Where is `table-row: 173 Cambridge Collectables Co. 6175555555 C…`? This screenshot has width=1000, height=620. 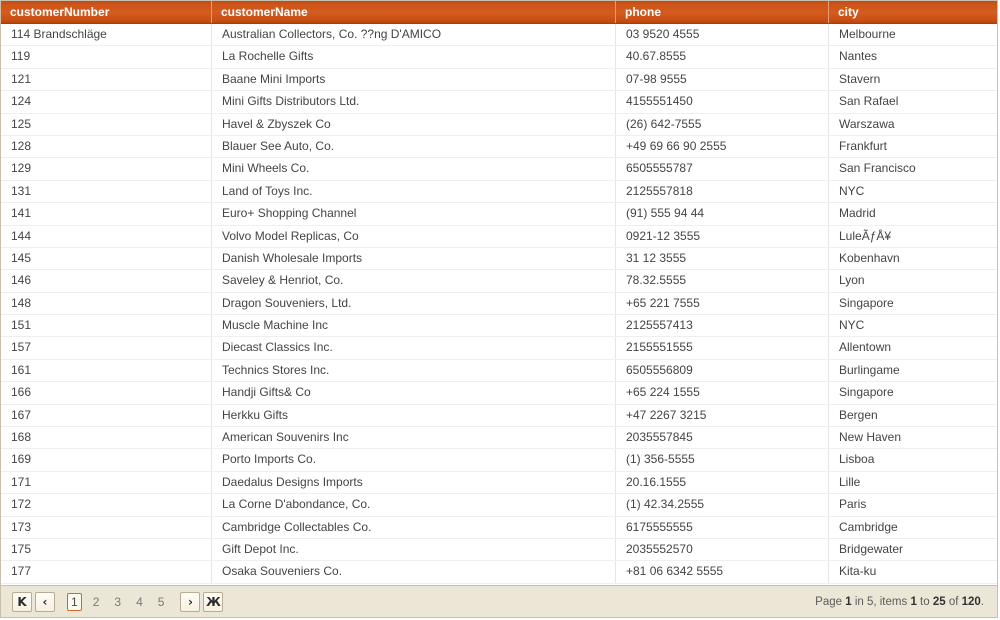 table-row: 173 Cambridge Collectables Co. 6175555555 C… is located at coordinates (499, 527).